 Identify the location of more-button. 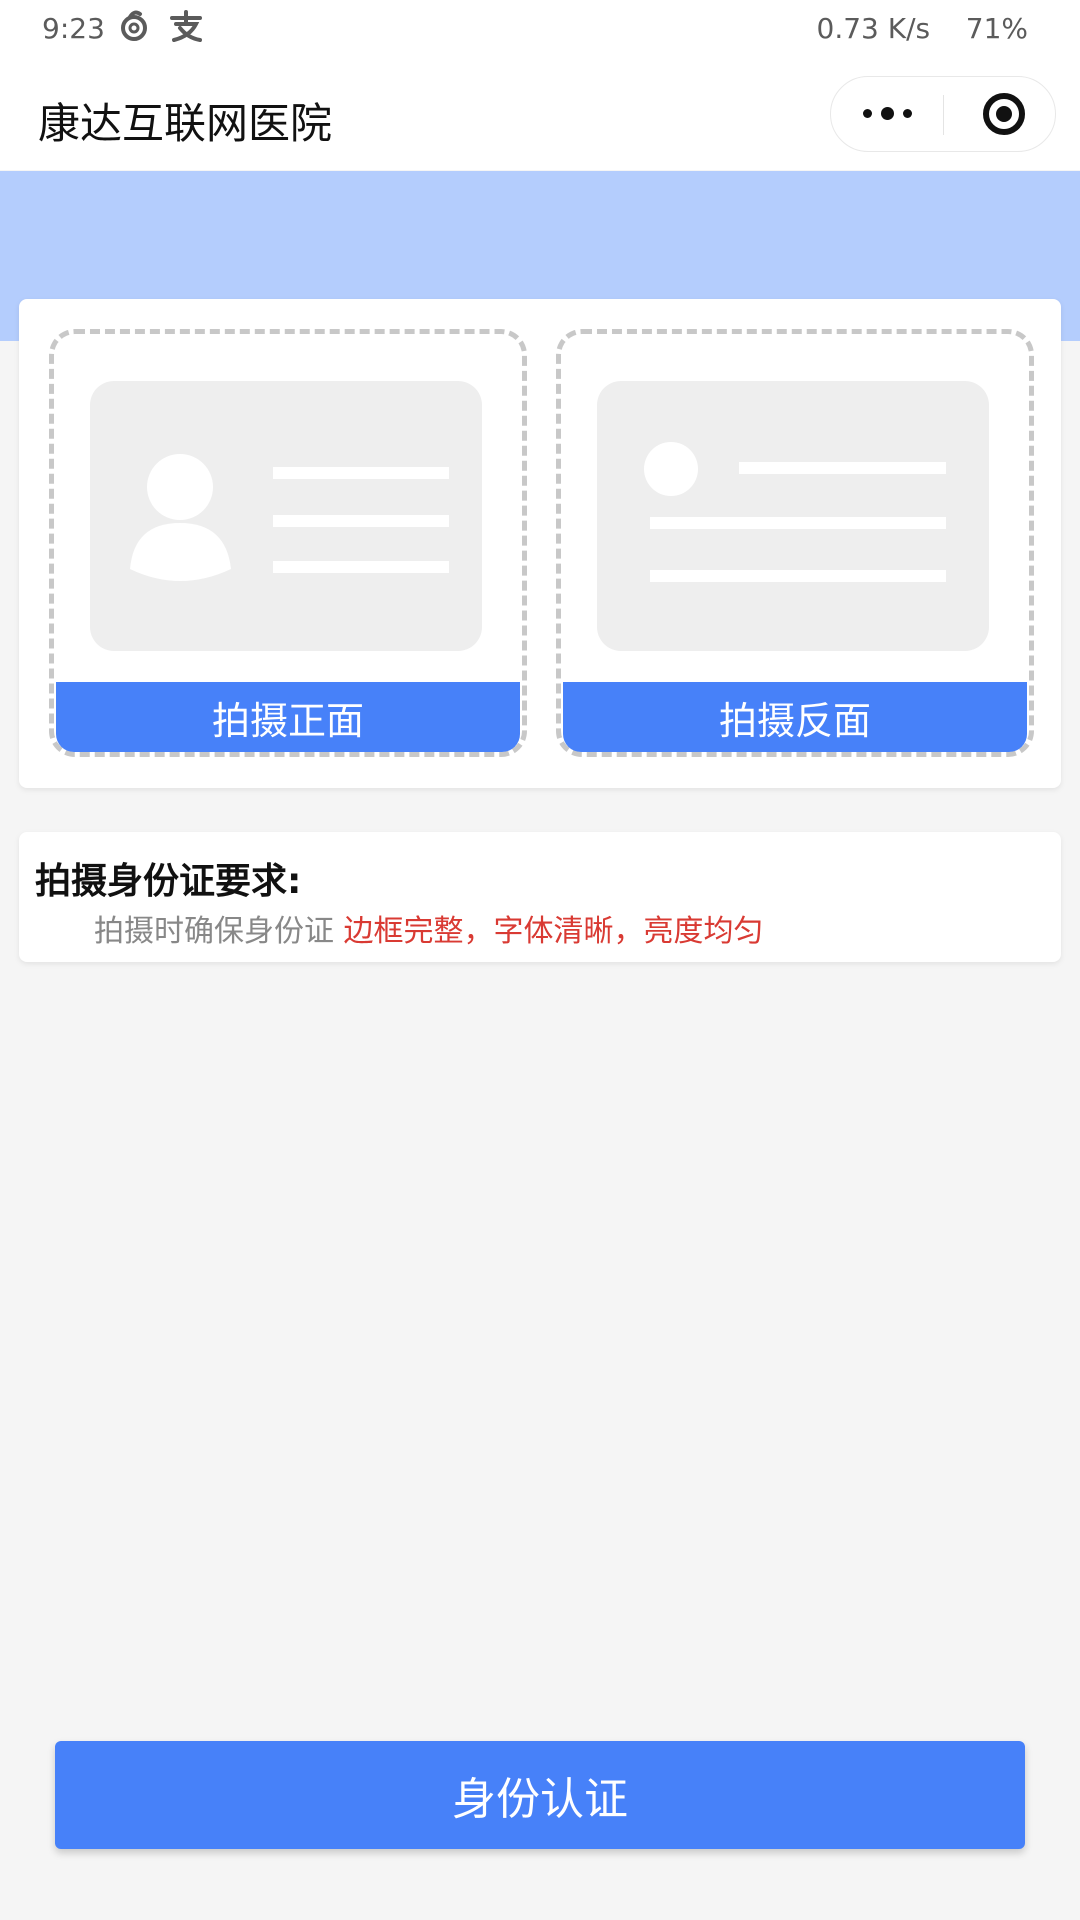
(887, 113).